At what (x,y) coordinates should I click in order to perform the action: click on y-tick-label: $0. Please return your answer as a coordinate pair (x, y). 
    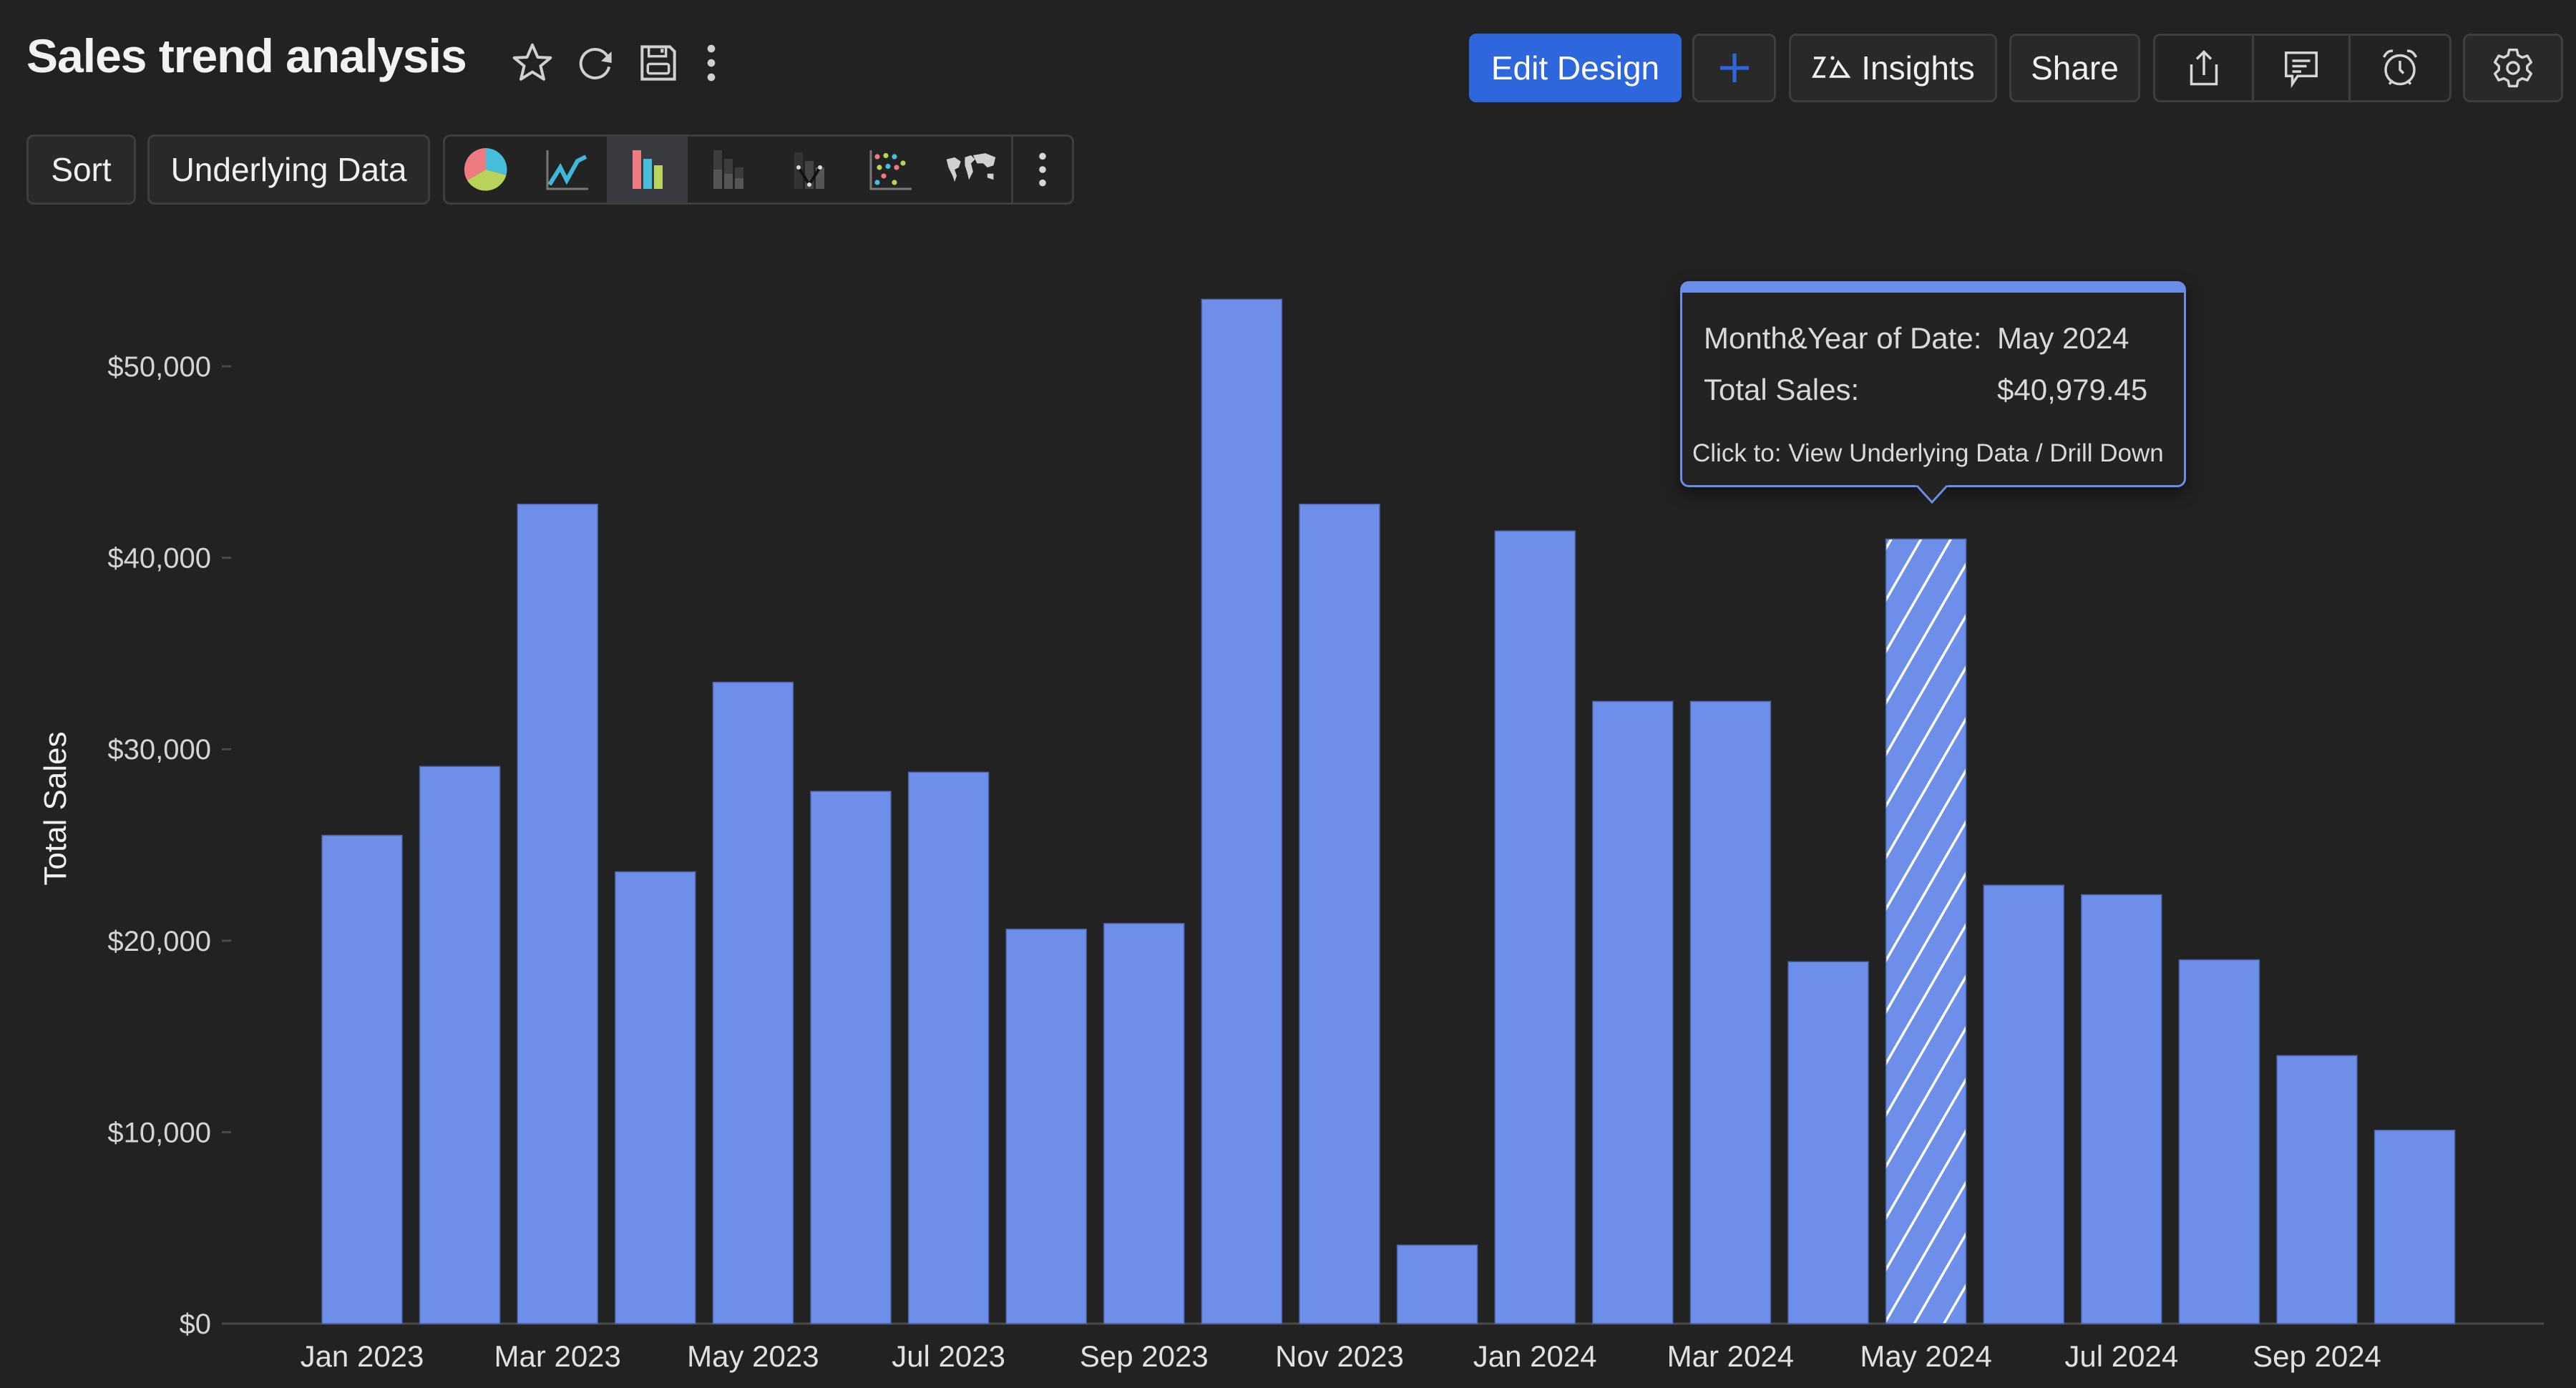
    Looking at the image, I should click on (196, 1324).